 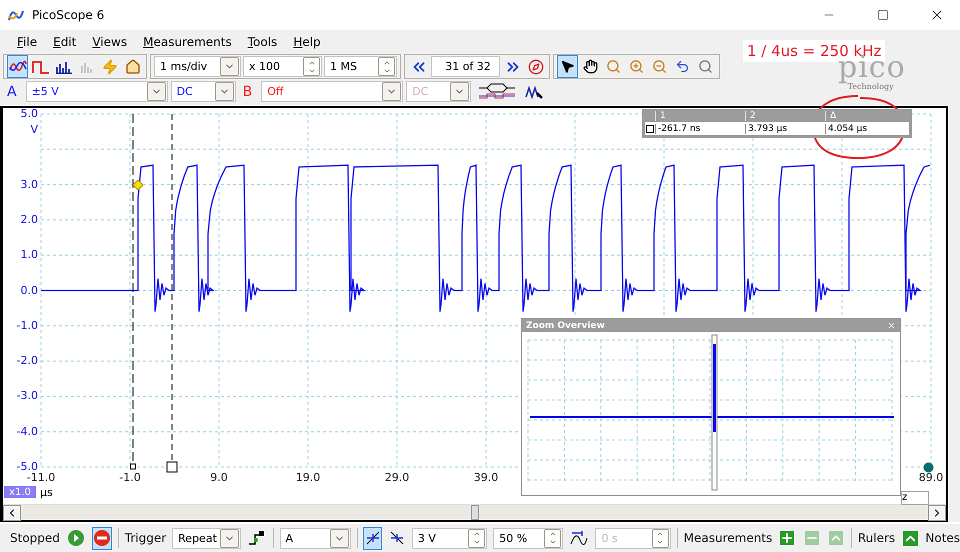 What do you see at coordinates (282, 66) in the screenshot?
I see `zoom-factor-field: x 100` at bounding box center [282, 66].